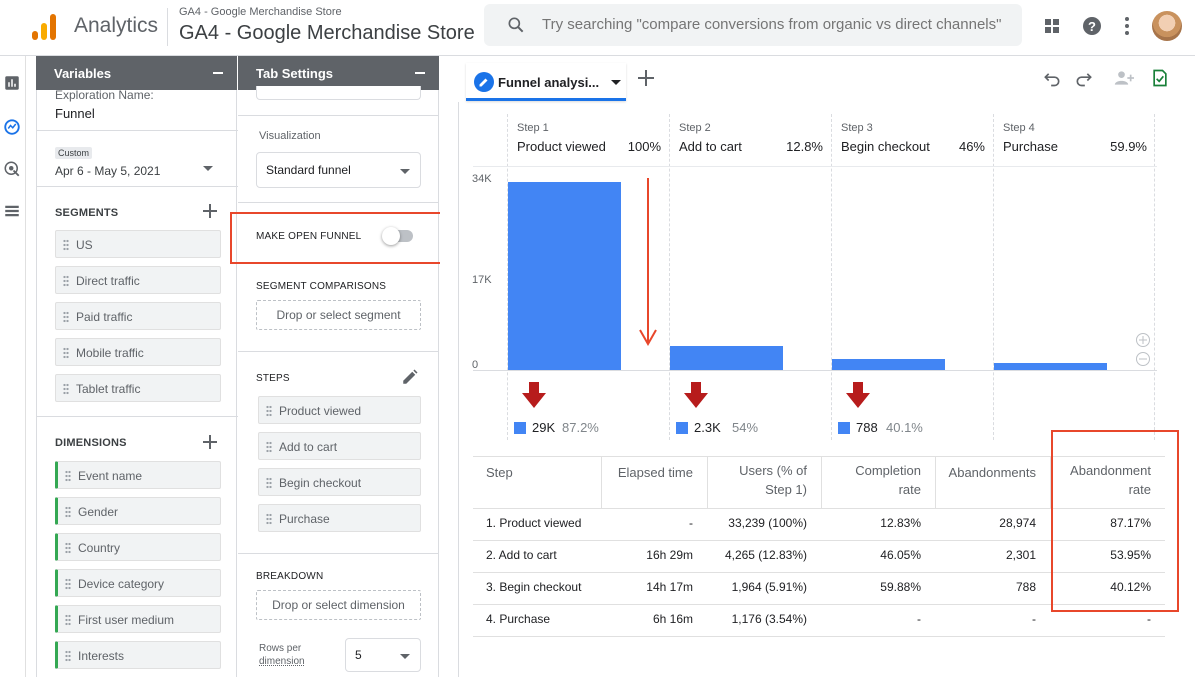 The image size is (1195, 677). What do you see at coordinates (12, 83) in the screenshot?
I see `reports-icon` at bounding box center [12, 83].